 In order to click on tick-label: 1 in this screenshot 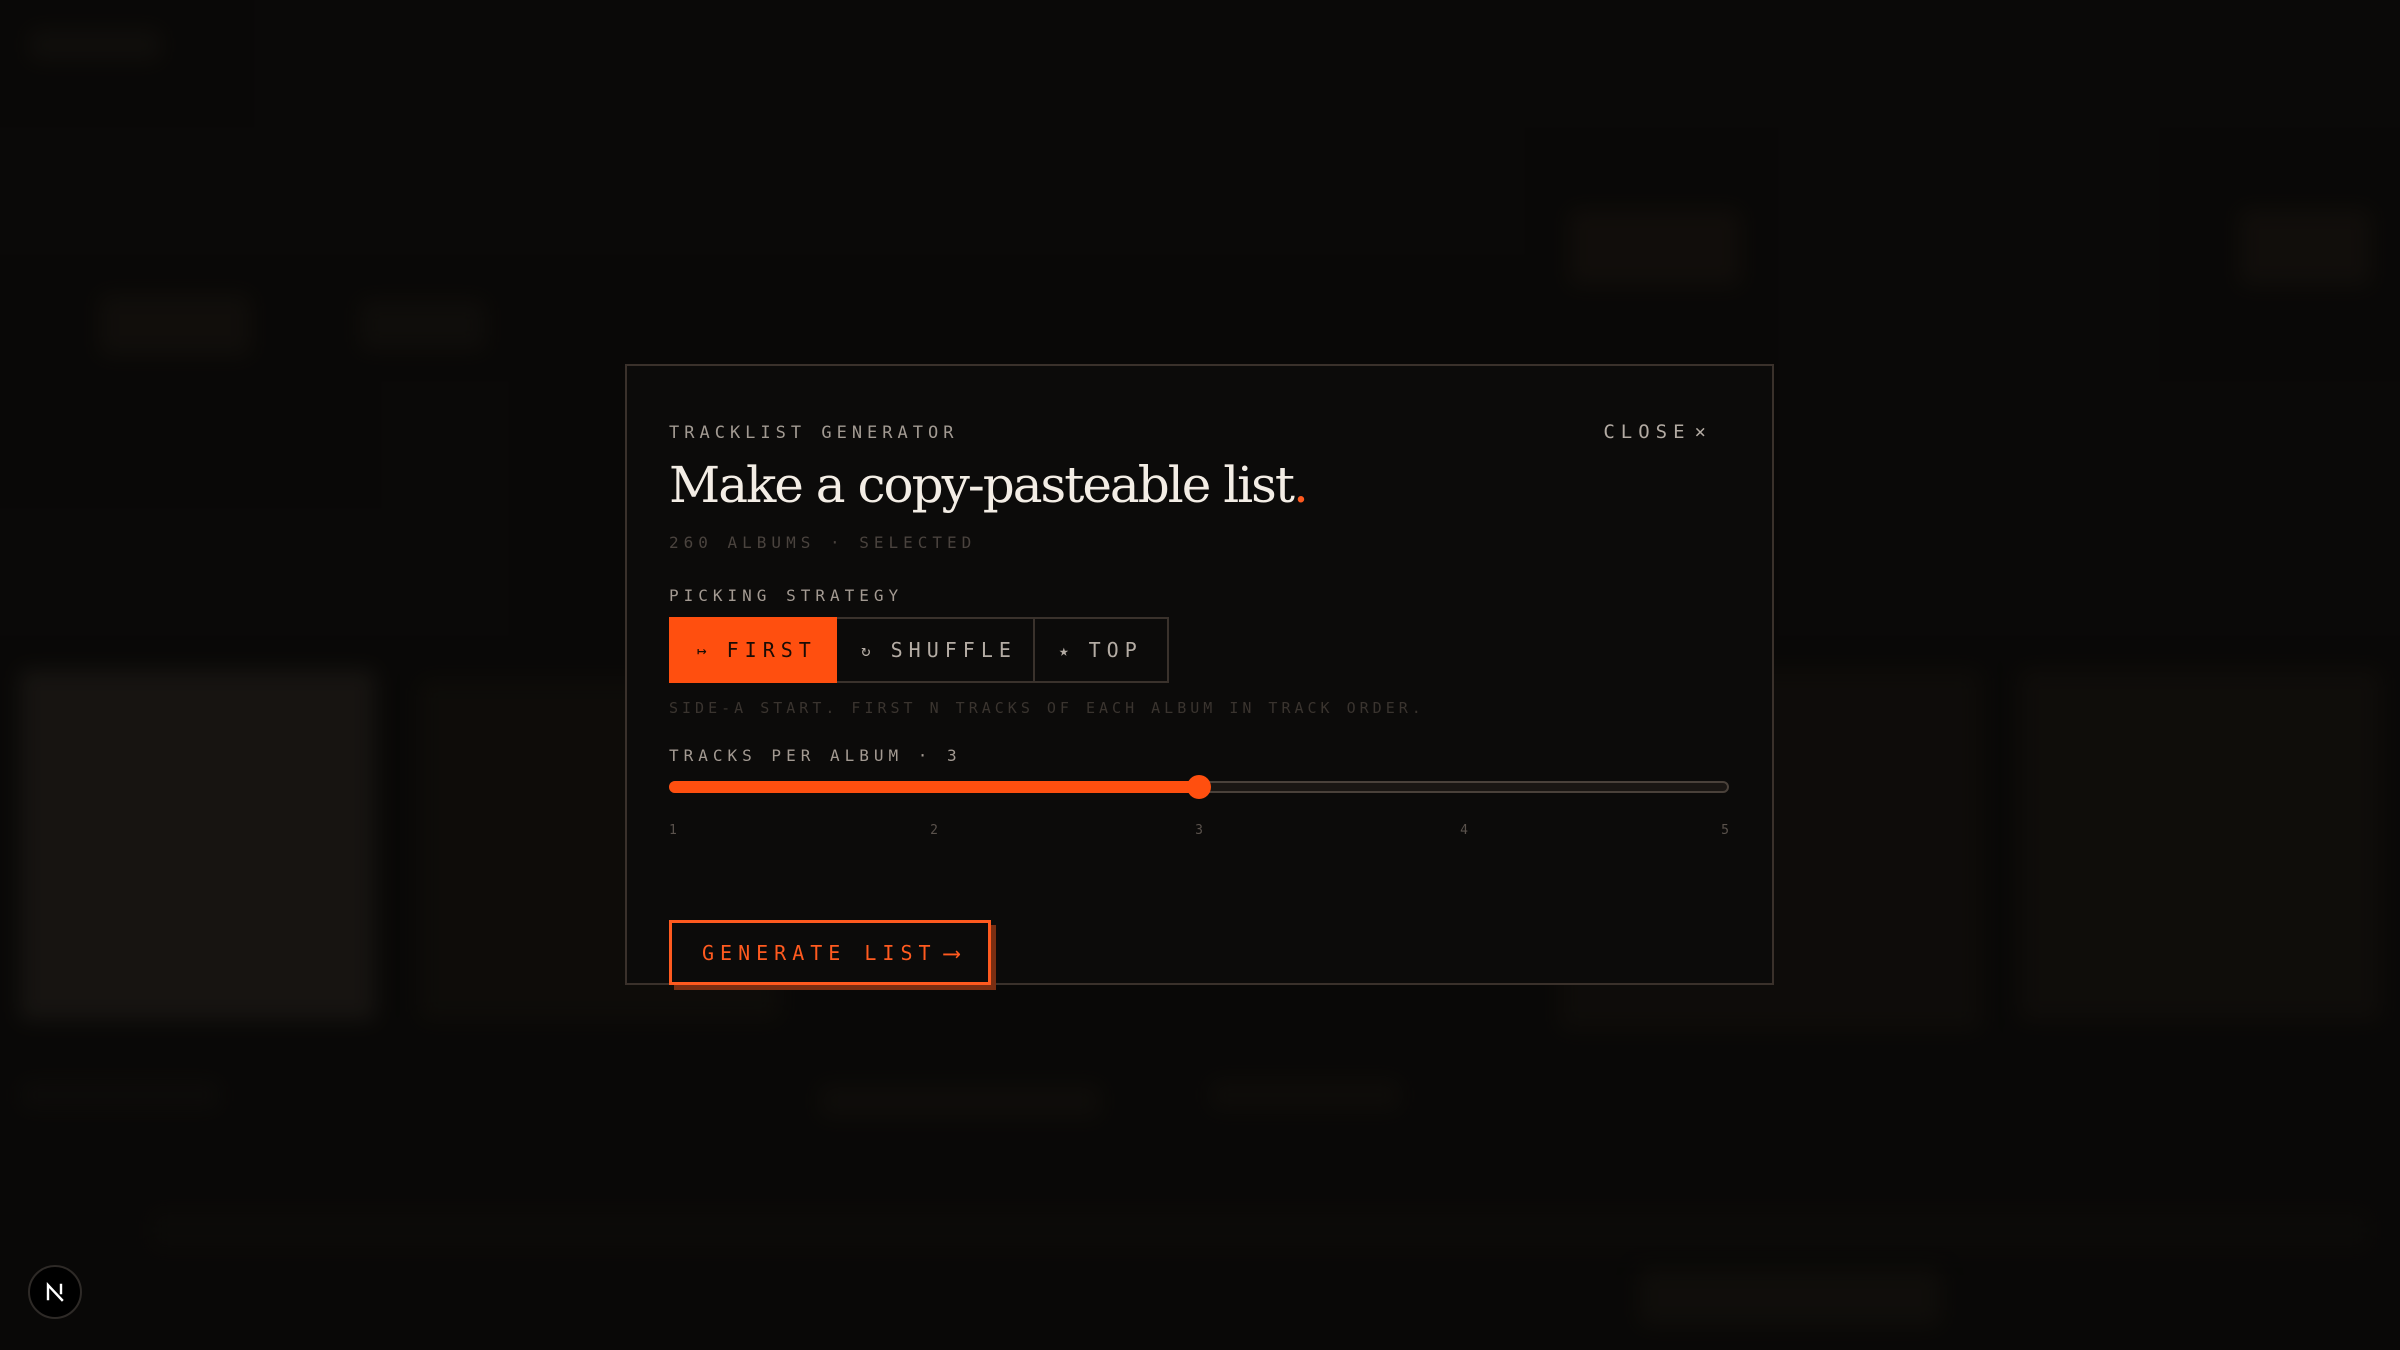, I will do `click(673, 830)`.